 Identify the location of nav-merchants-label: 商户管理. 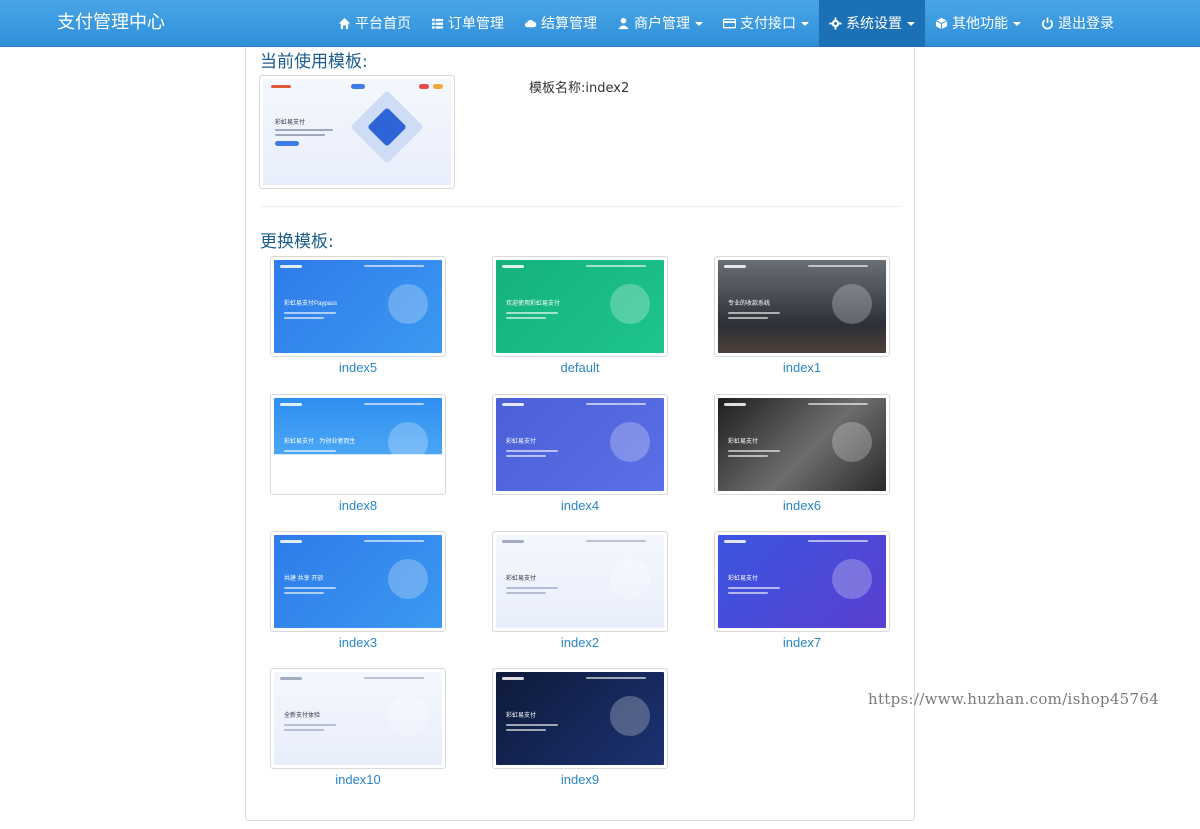
(662, 23).